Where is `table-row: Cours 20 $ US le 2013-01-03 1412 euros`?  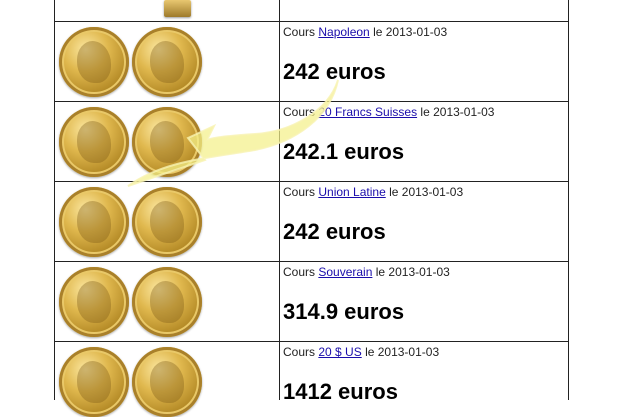 table-row: Cours 20 $ US le 2013-01-03 1412 euros is located at coordinates (311, 379).